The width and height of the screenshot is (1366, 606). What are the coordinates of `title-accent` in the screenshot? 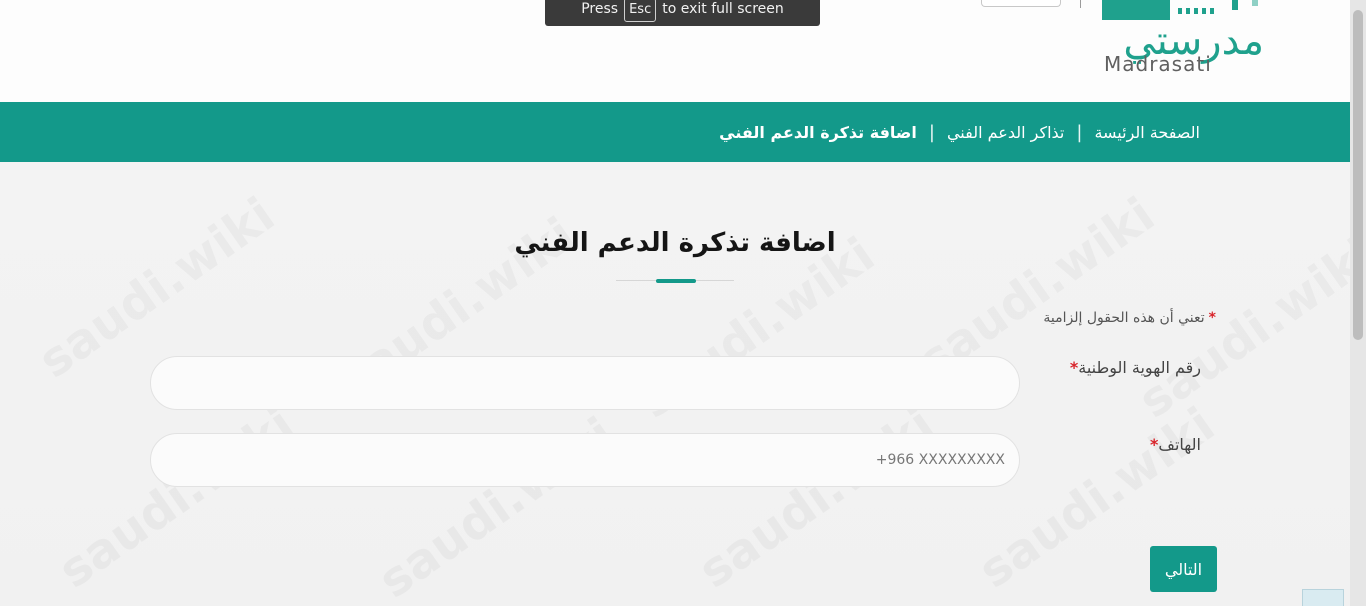 It's located at (676, 281).